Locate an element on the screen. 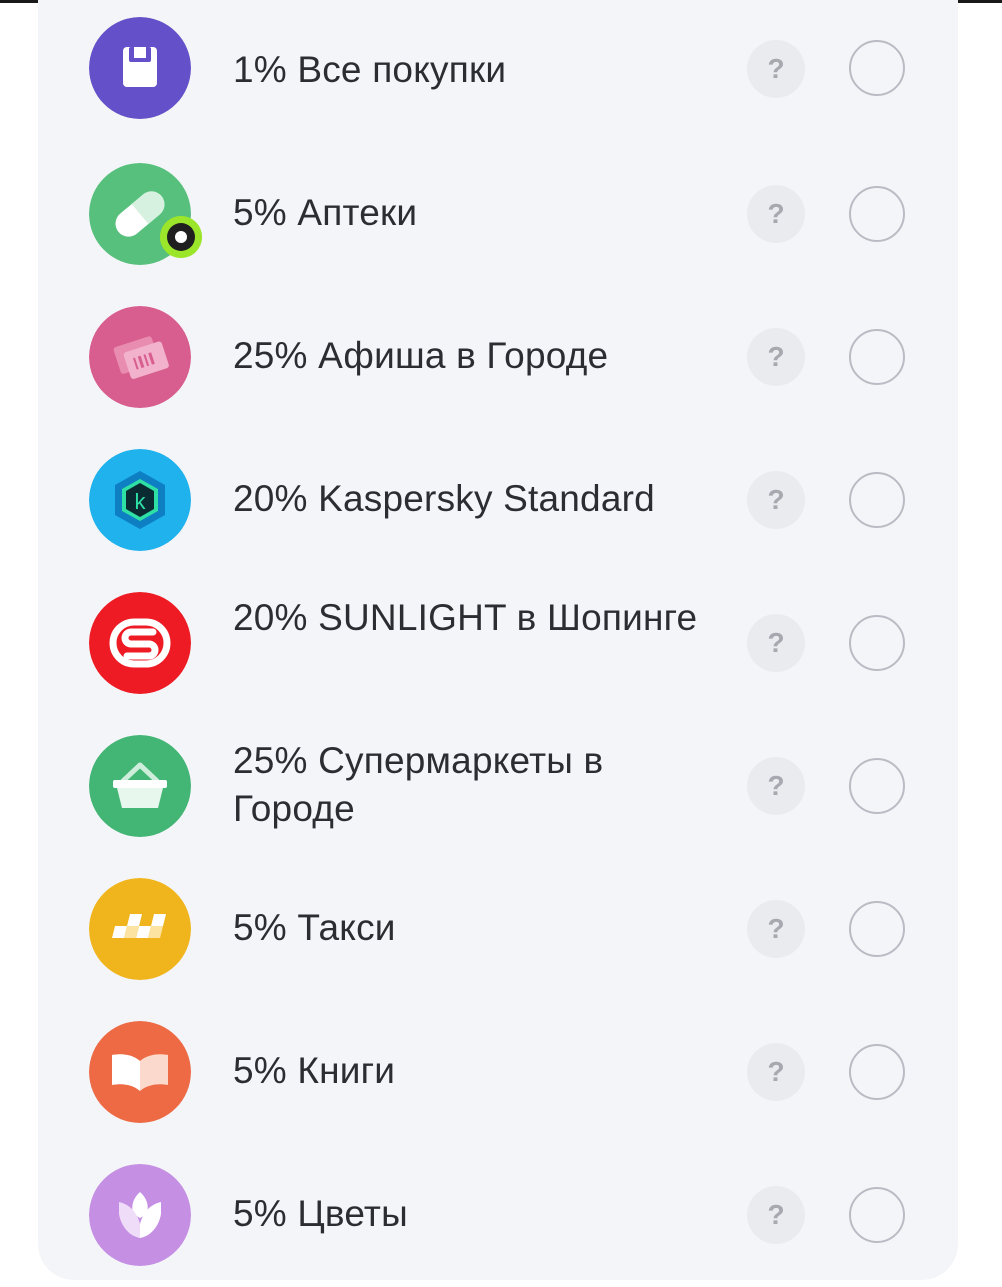  category-row-supermarkets: 25% Супермаркеты в Городе ? is located at coordinates (498, 786).